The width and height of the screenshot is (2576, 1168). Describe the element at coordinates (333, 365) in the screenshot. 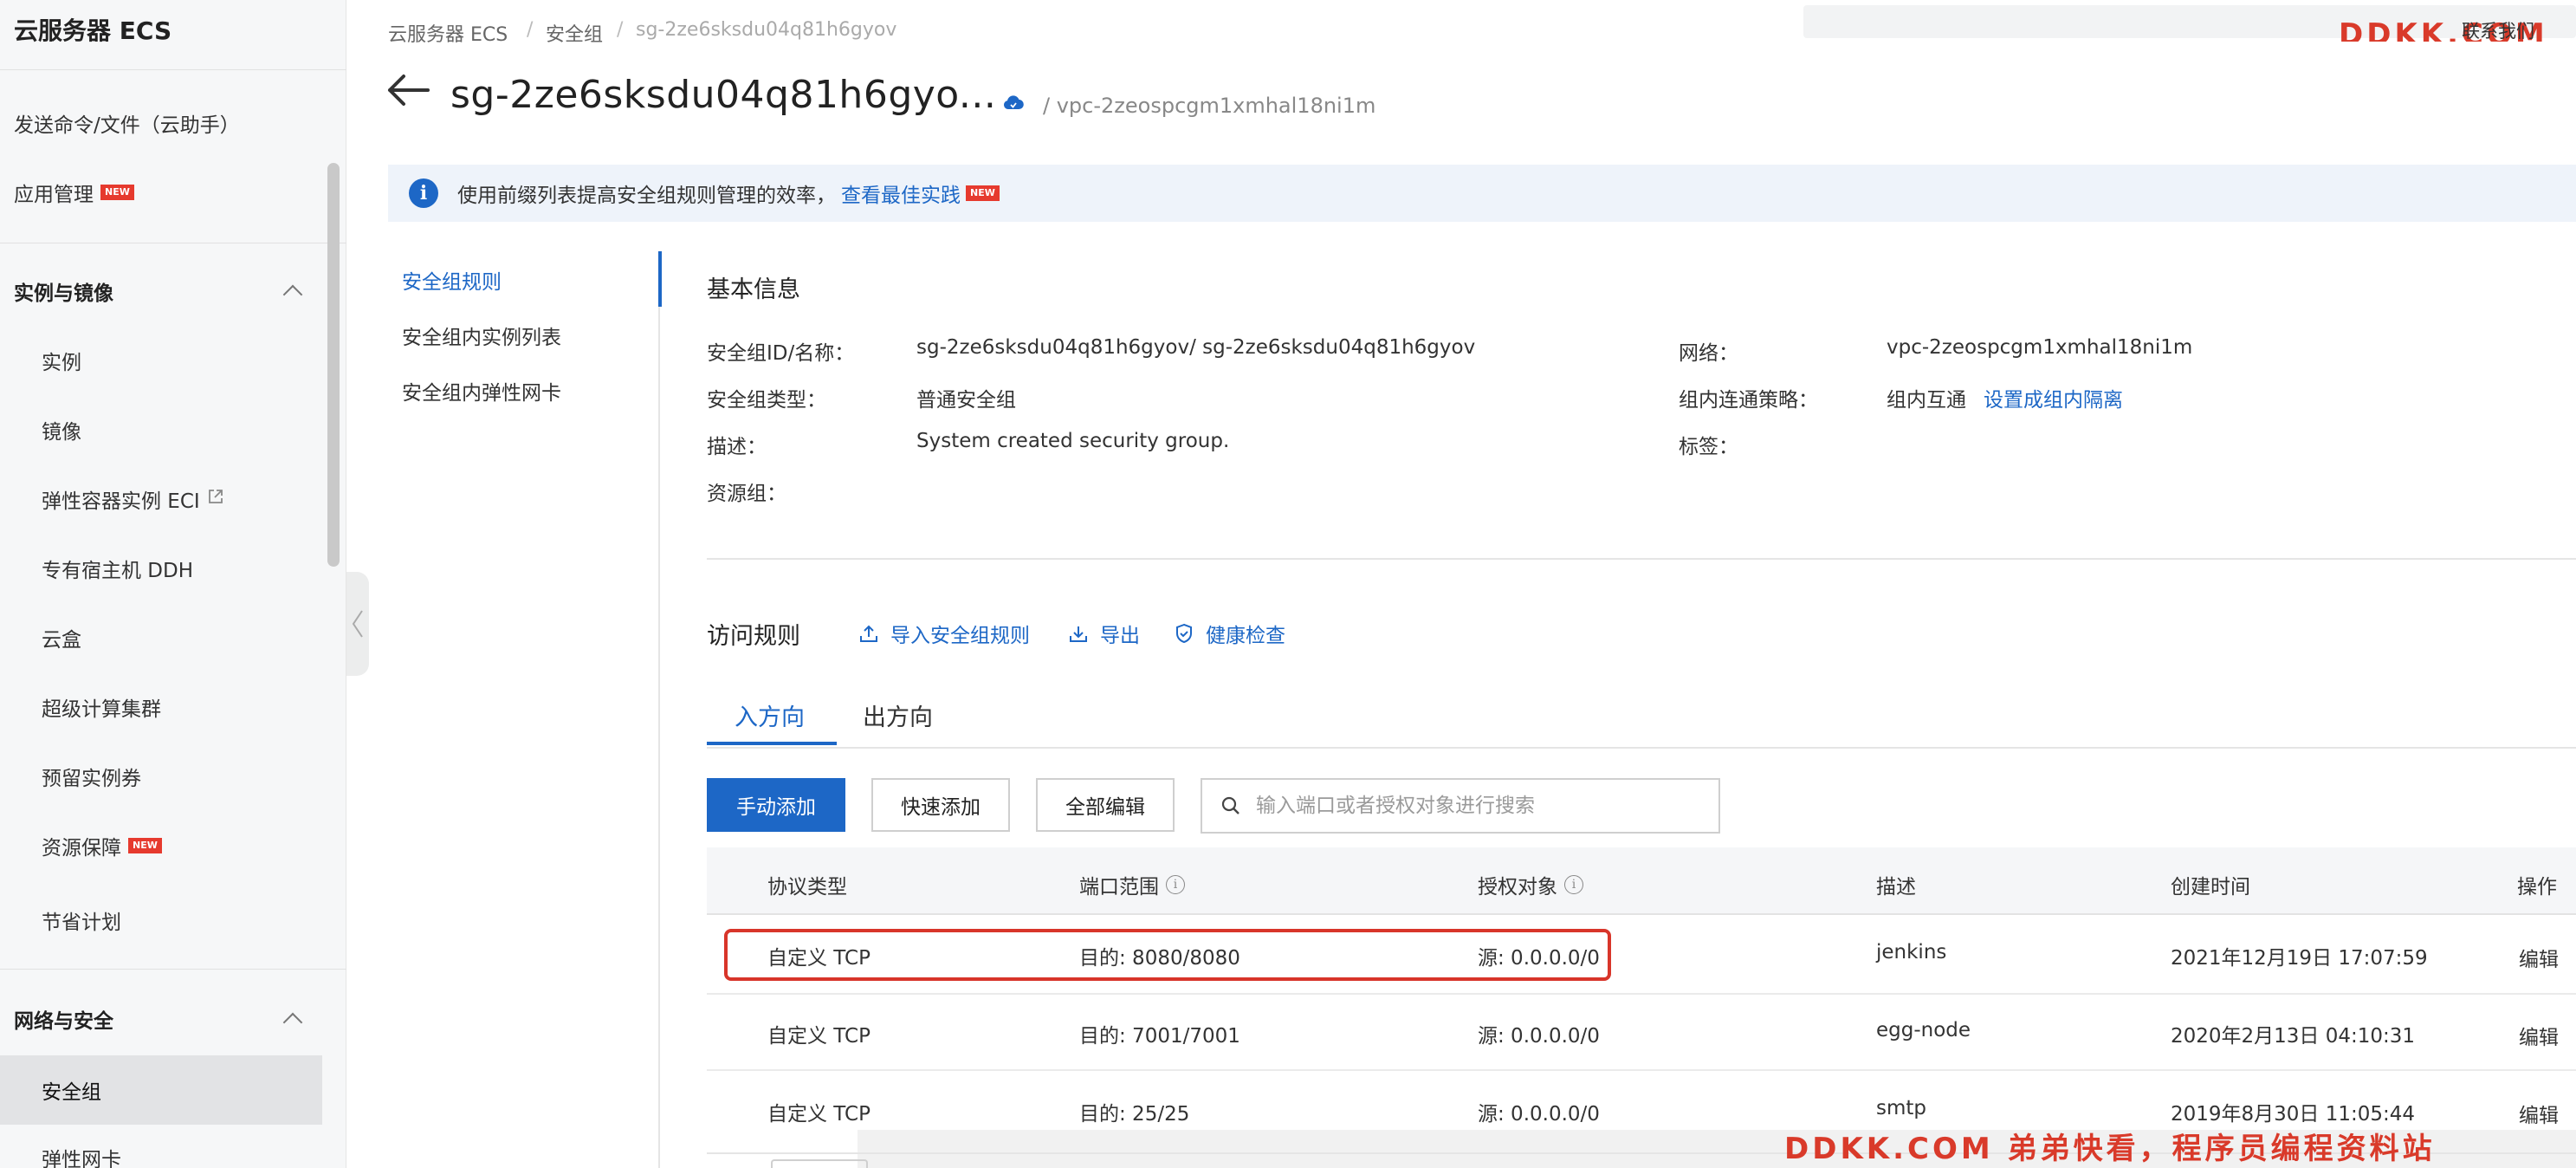

I see `sidebar-scrollbar` at that location.